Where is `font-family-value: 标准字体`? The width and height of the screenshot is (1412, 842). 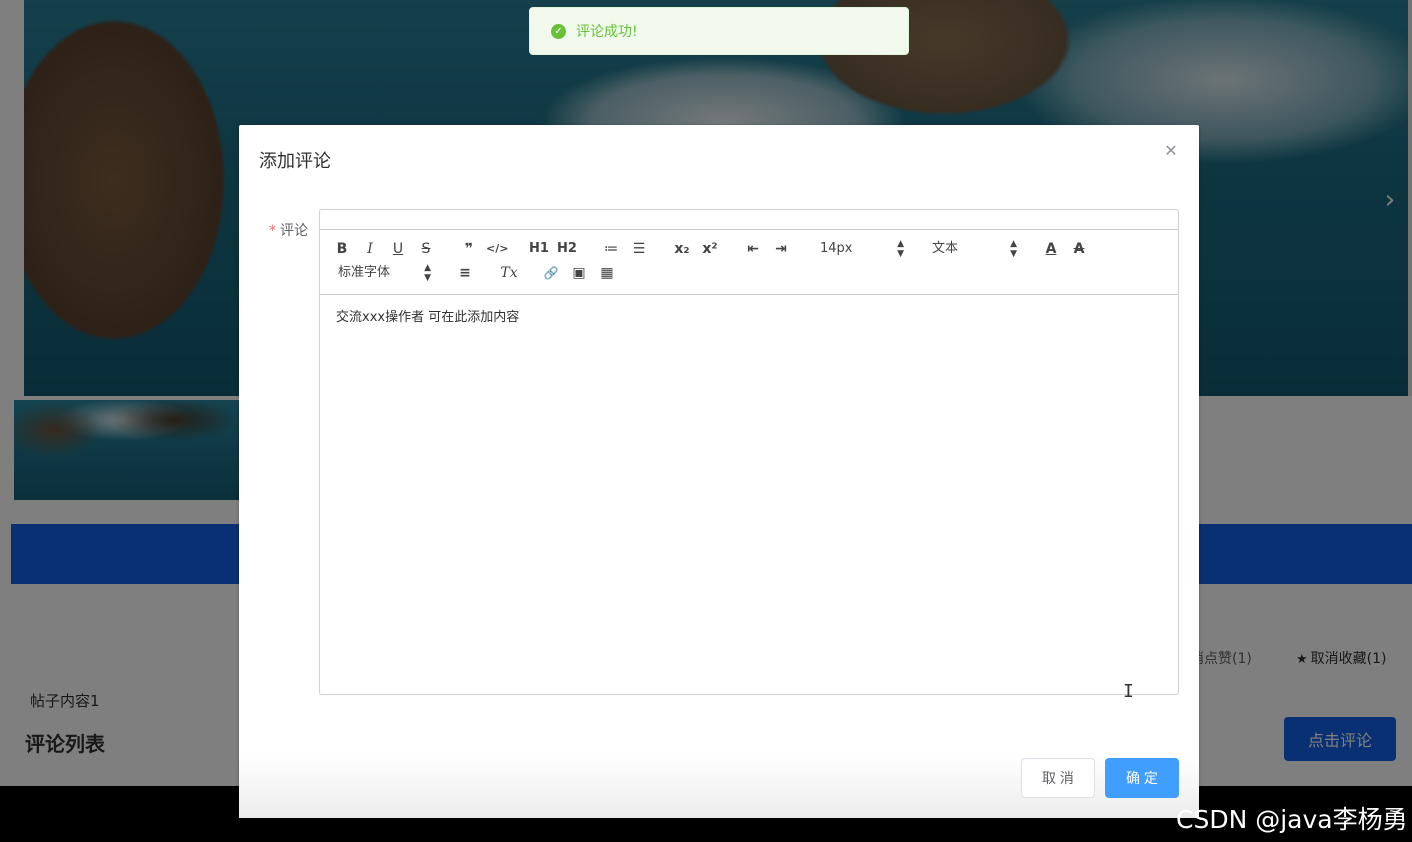
font-family-value: 标准字体 is located at coordinates (364, 272).